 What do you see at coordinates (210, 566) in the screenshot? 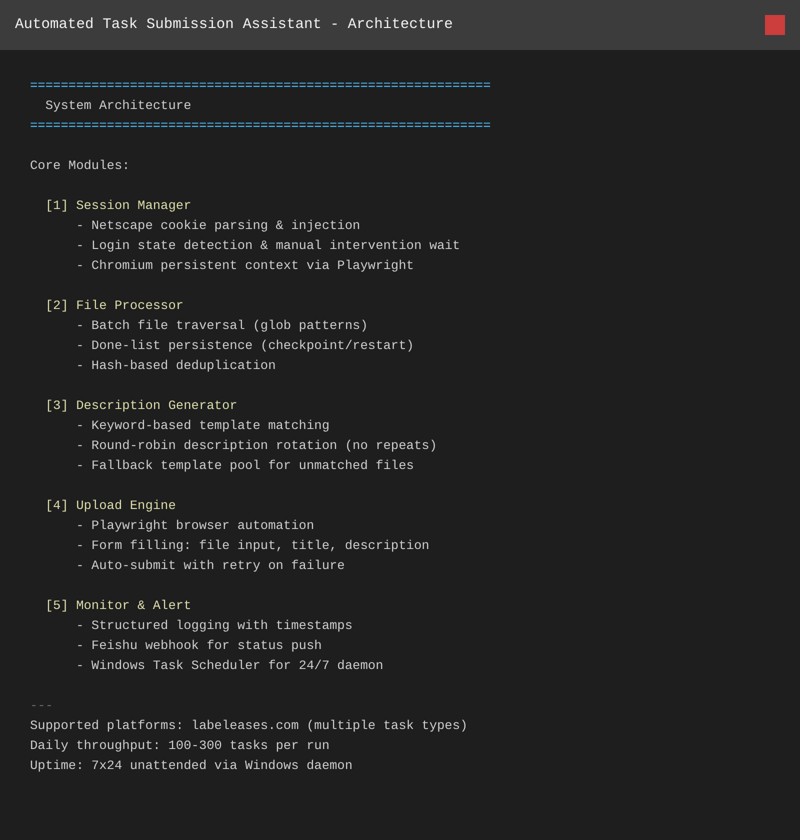
I see `module-feature: - Auto-submit with retry on failure` at bounding box center [210, 566].